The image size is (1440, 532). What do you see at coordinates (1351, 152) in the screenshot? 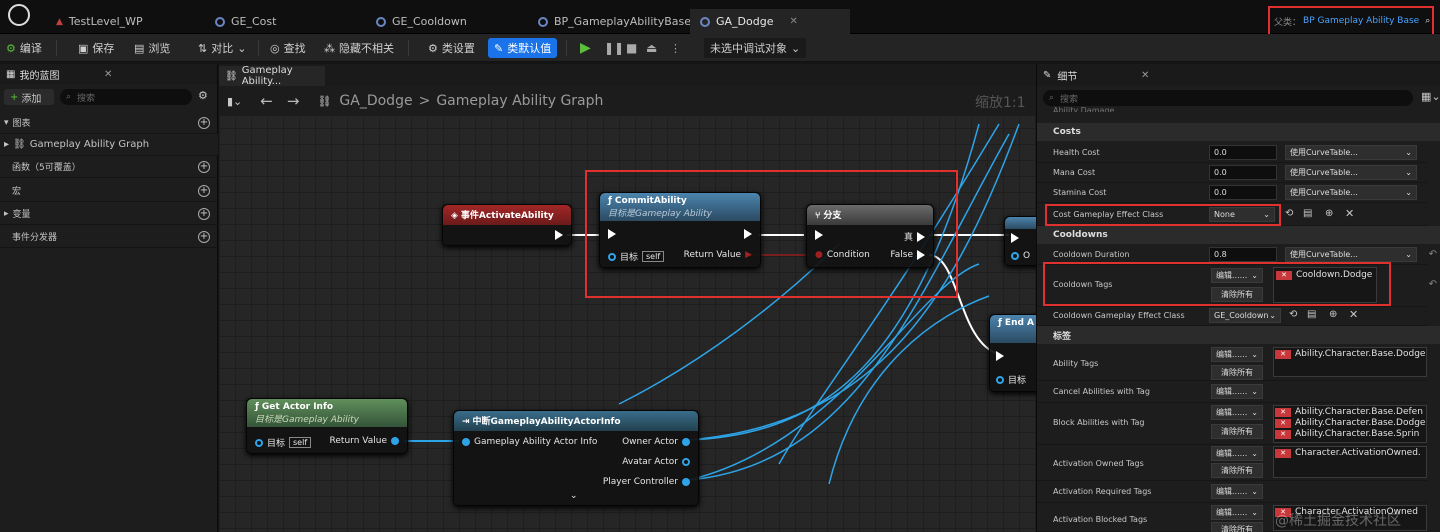
I see `health-cost-curve-dropdown: 使用CurveTable... ⌄` at bounding box center [1351, 152].